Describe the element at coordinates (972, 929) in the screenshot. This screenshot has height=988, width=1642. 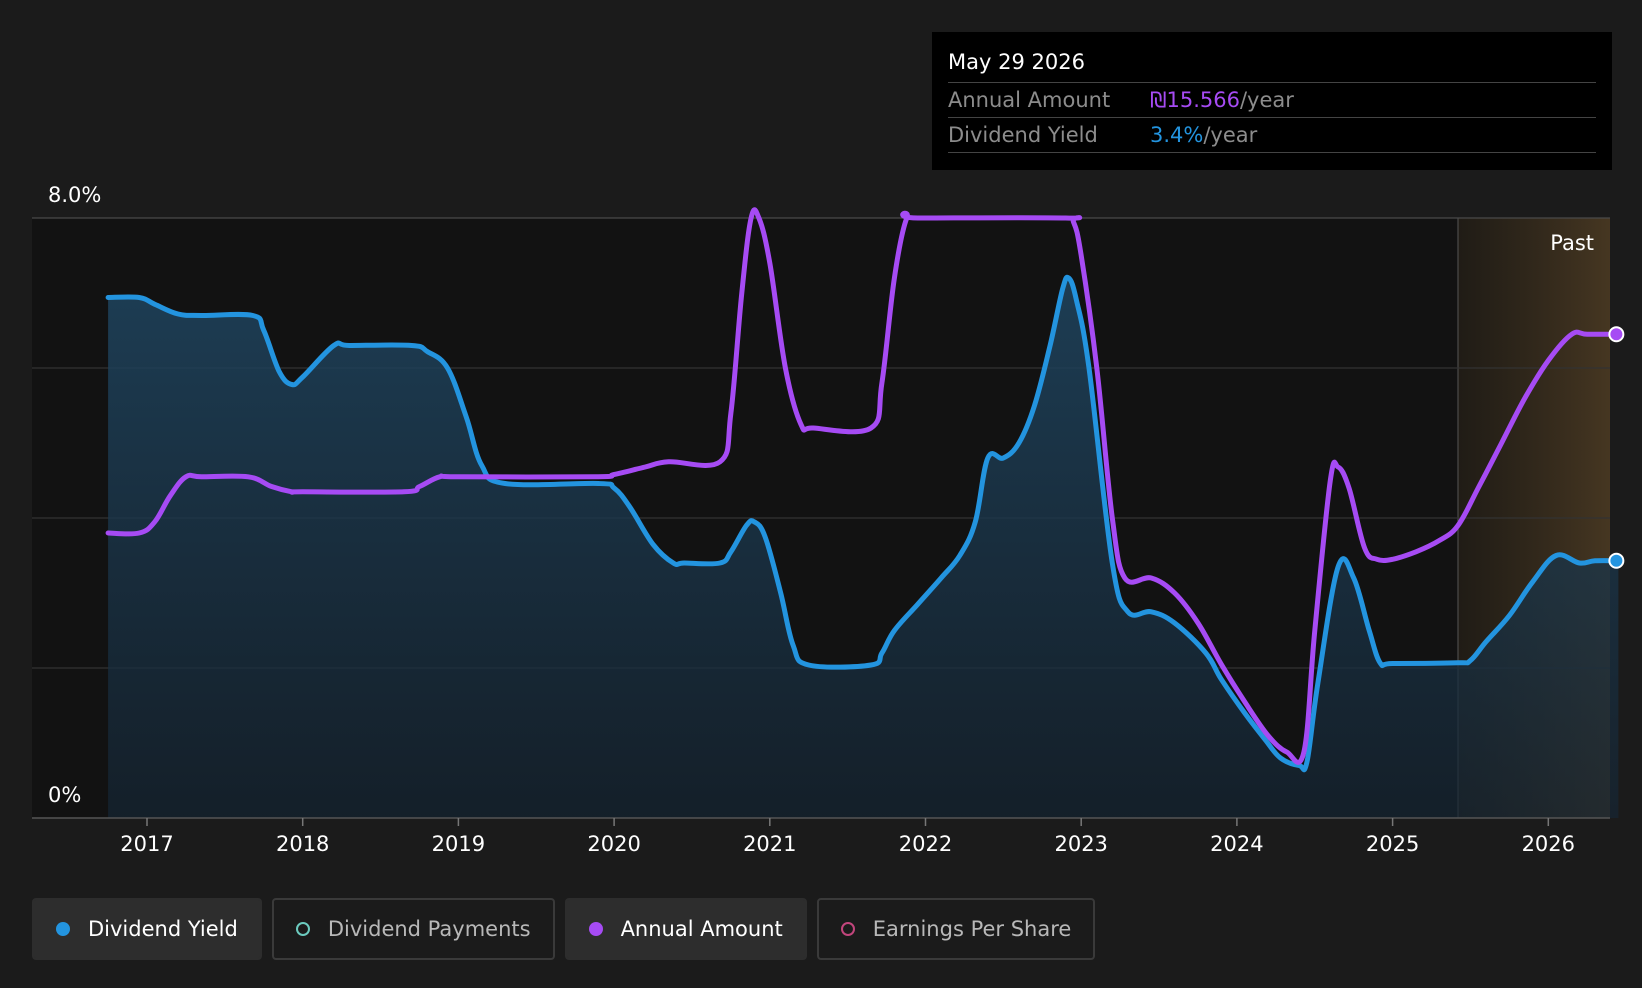
I see `legend-label: Earnings Per Share` at that location.